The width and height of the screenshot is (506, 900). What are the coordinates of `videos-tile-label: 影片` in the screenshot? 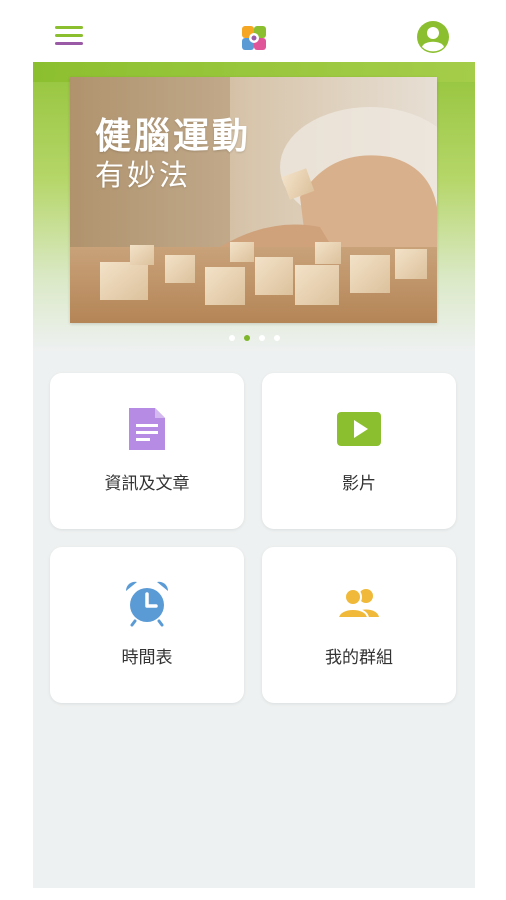 It's located at (359, 484).